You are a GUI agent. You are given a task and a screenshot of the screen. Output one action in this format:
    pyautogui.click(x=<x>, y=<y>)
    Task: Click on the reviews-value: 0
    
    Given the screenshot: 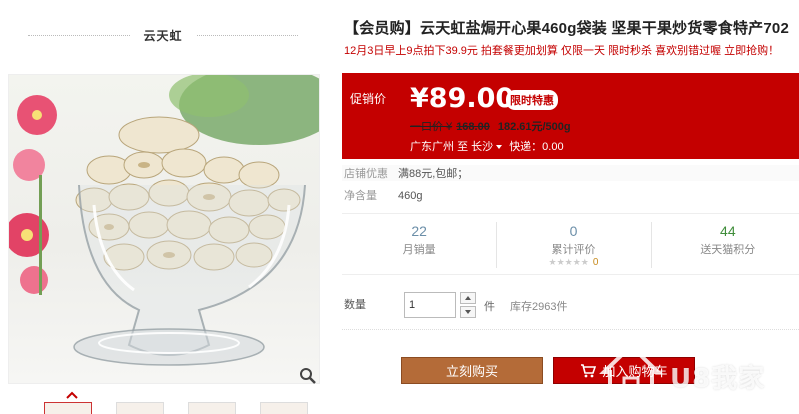 What is the action you would take?
    pyautogui.click(x=573, y=231)
    